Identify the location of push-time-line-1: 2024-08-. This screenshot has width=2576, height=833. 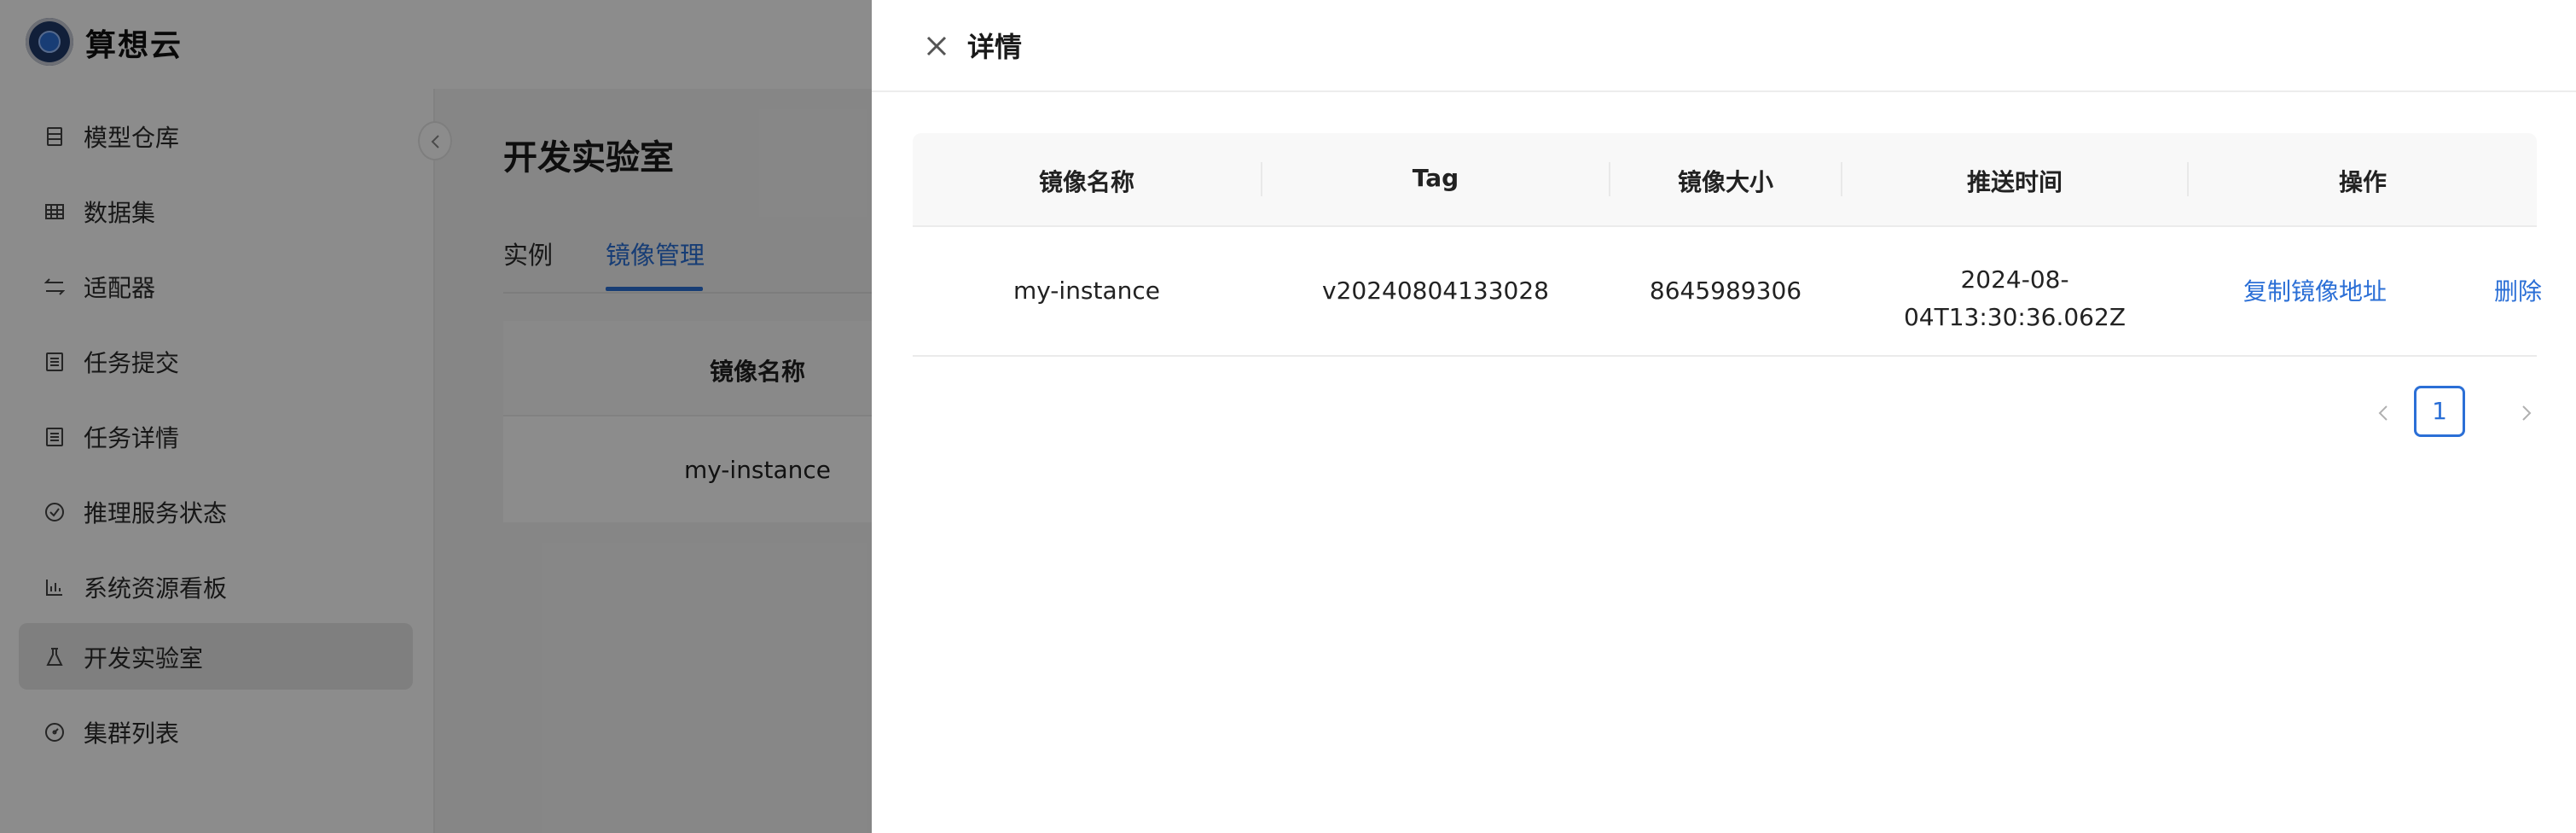
(2014, 279).